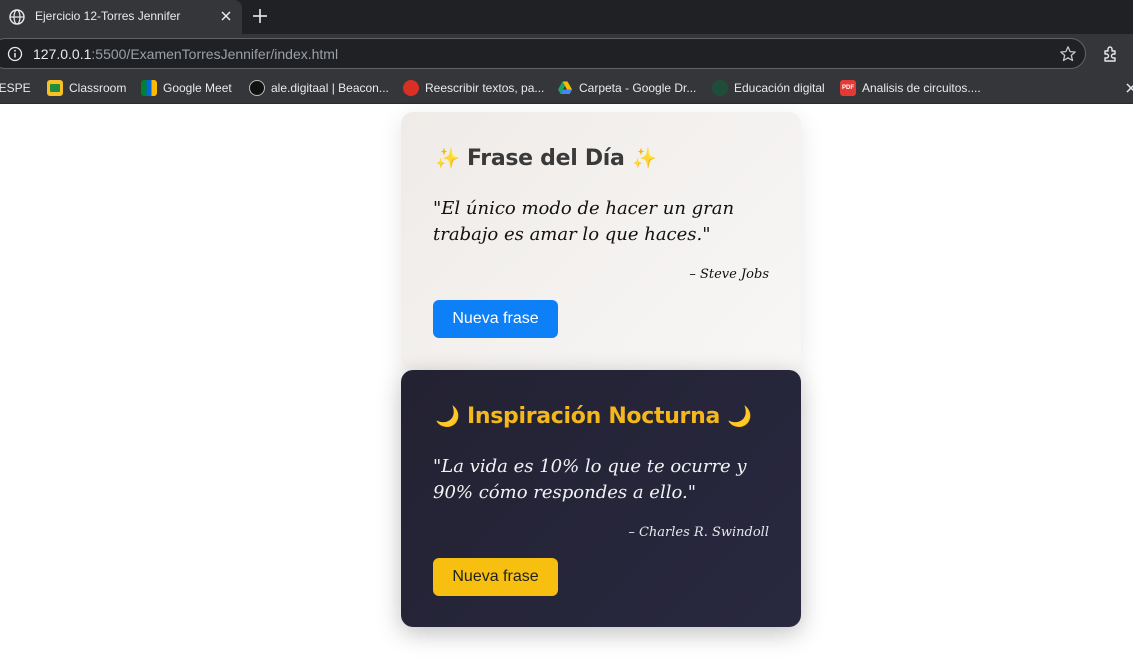  I want to click on card-title-text: Frase del Día, so click(545, 158).